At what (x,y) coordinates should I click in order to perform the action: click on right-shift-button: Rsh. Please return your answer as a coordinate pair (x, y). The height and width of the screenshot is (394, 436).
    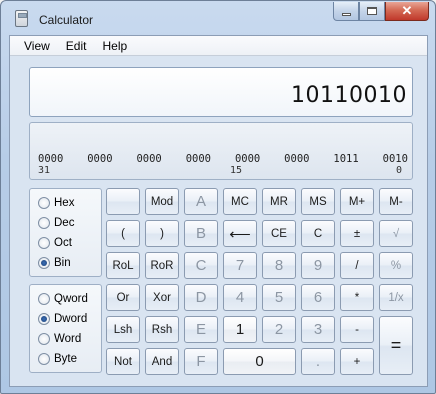
    Looking at the image, I should click on (162, 329).